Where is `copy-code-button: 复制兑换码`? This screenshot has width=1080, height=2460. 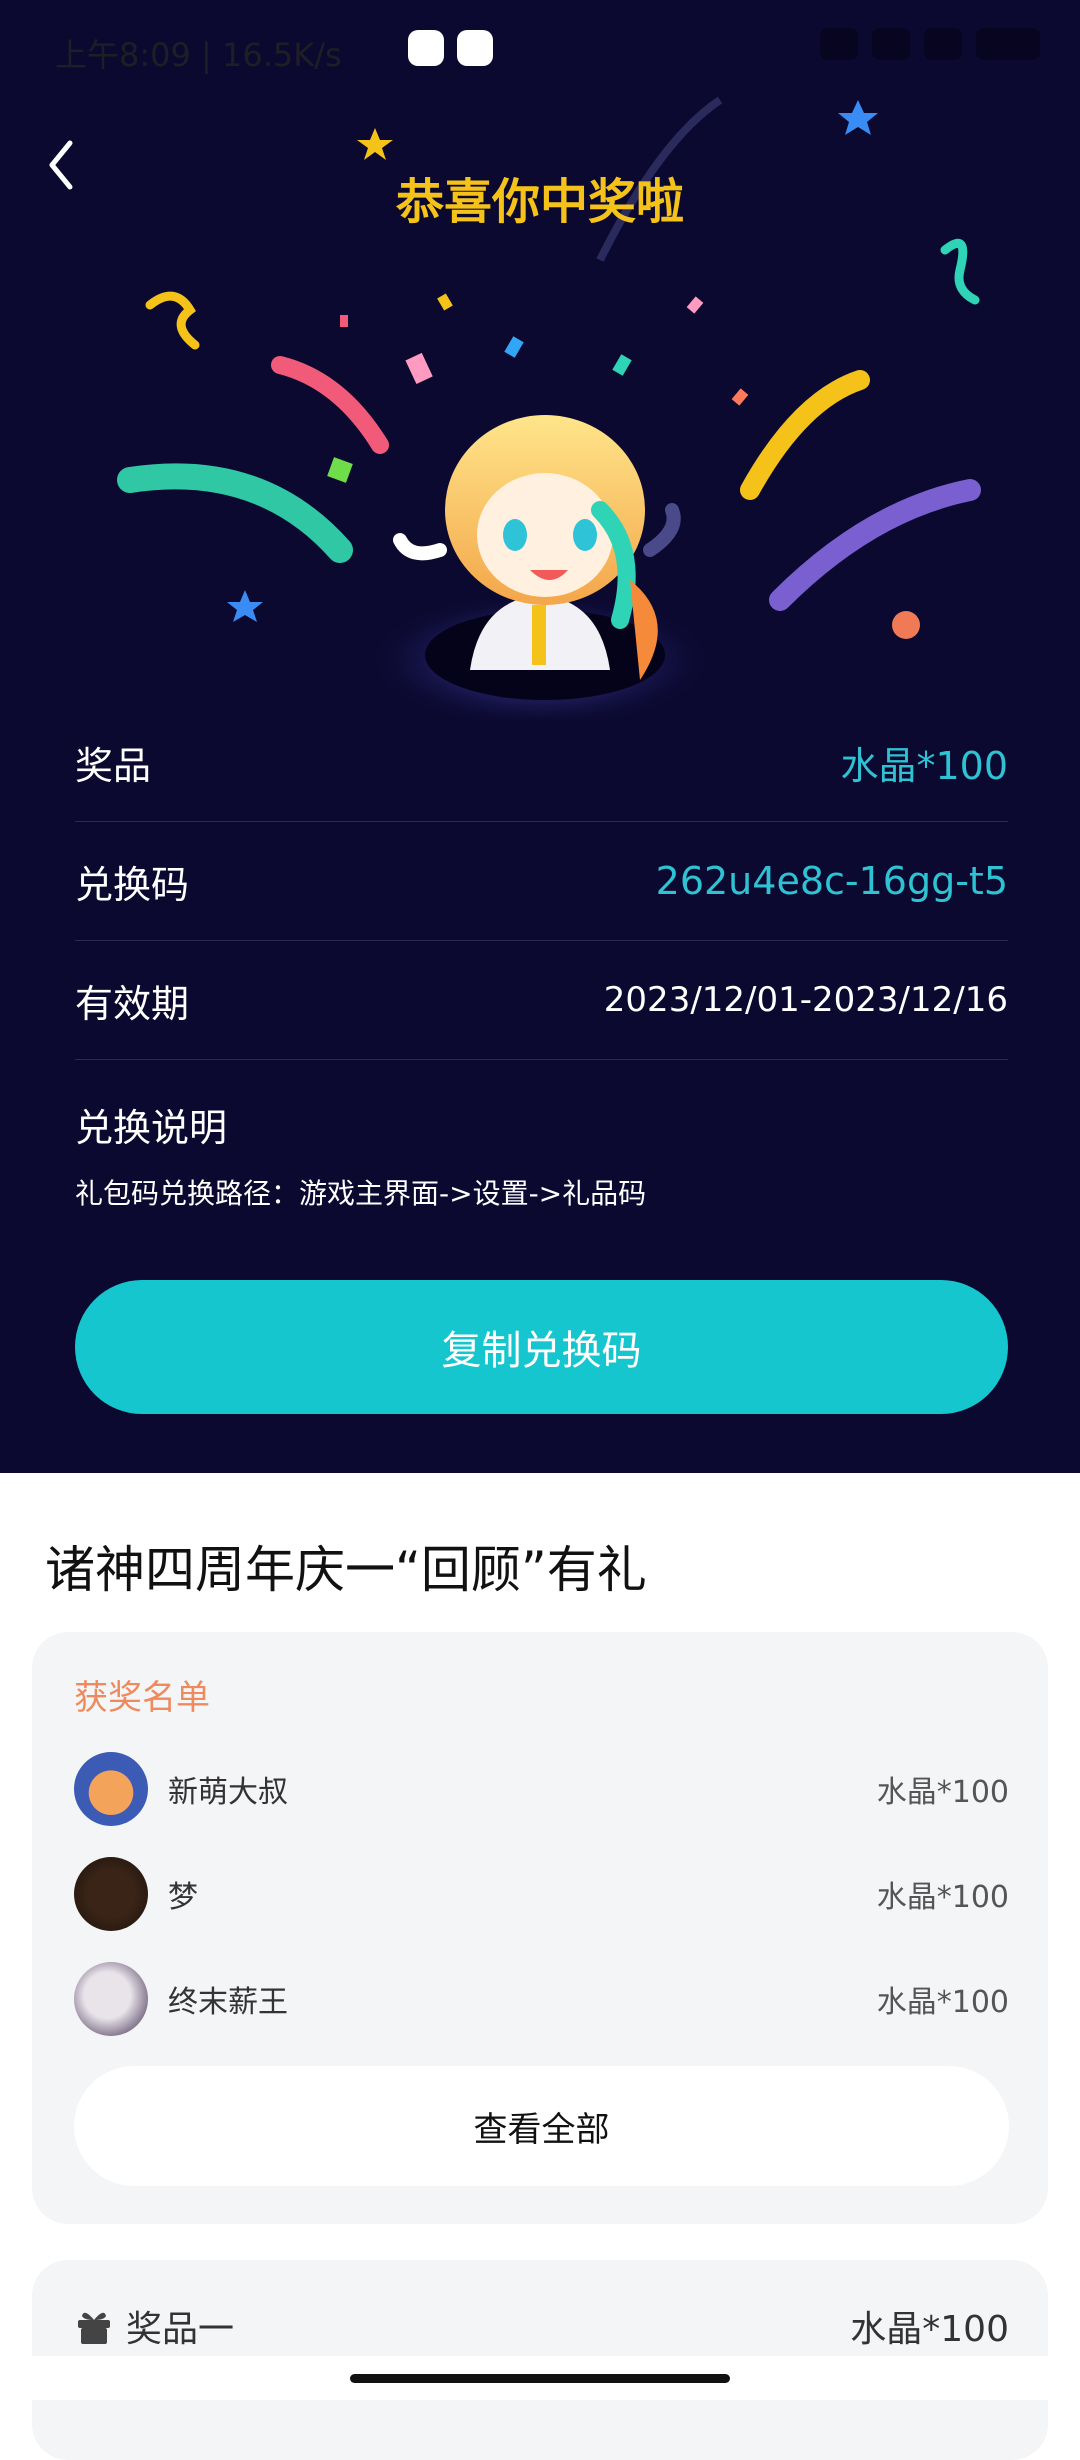 copy-code-button: 复制兑换码 is located at coordinates (541, 1347).